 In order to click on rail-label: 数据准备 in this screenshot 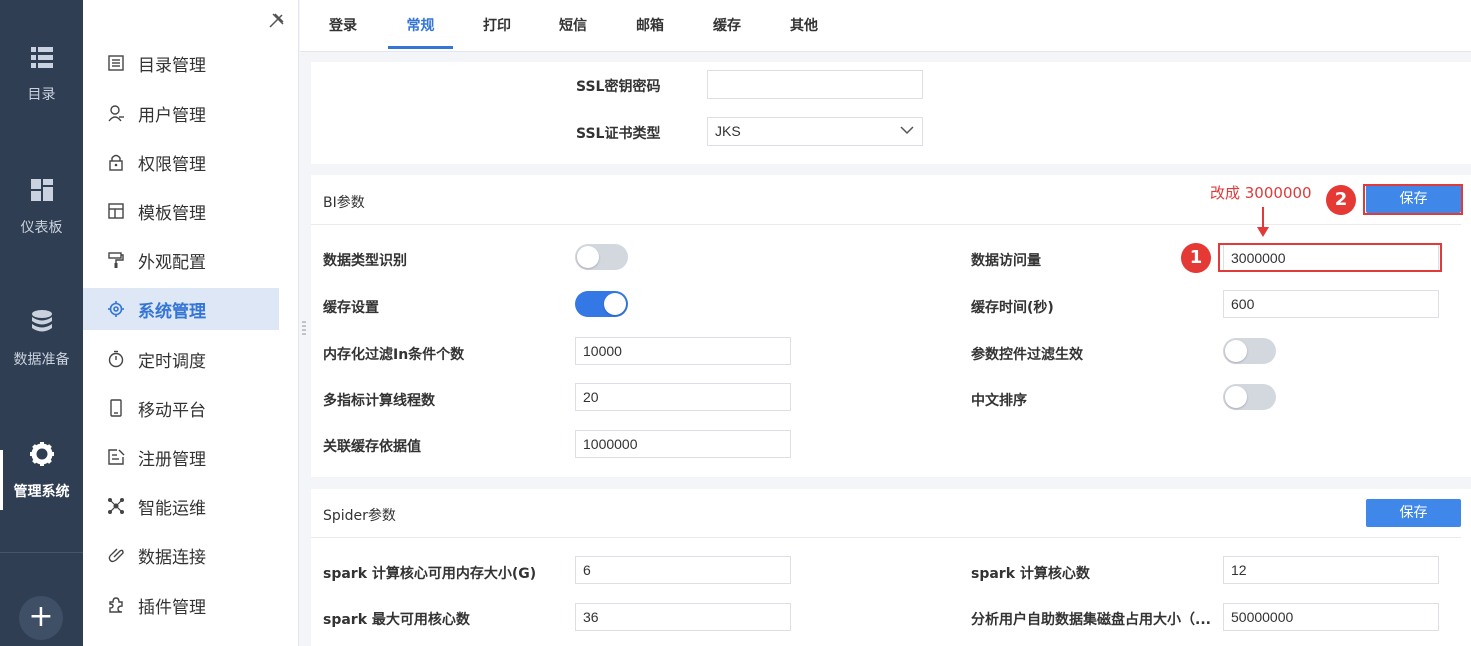, I will do `click(41, 360)`.